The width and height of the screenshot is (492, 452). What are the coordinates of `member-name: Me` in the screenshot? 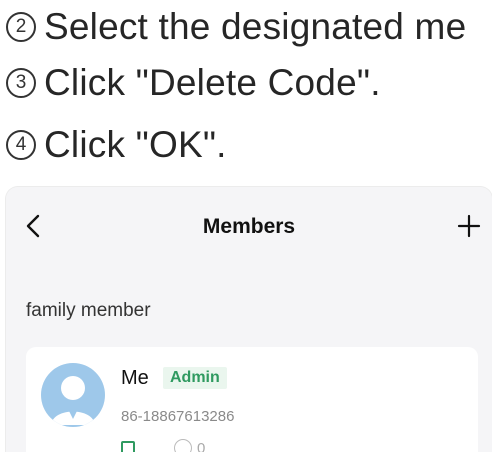 It's located at (135, 378).